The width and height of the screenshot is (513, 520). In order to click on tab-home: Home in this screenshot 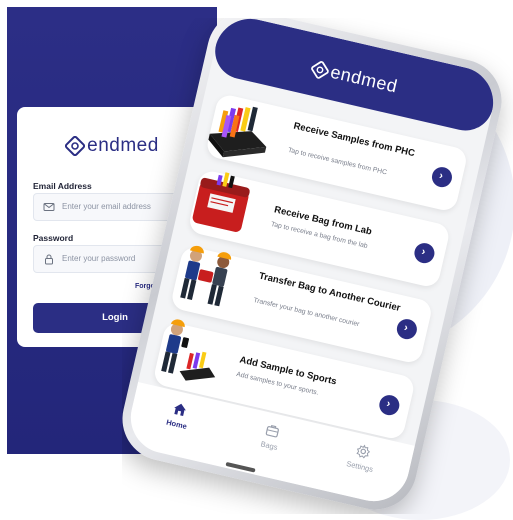, I will do `click(178, 415)`.